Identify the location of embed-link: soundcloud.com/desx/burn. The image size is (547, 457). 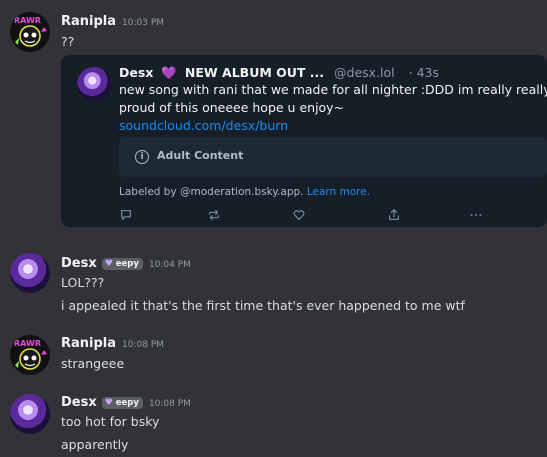
(203, 125).